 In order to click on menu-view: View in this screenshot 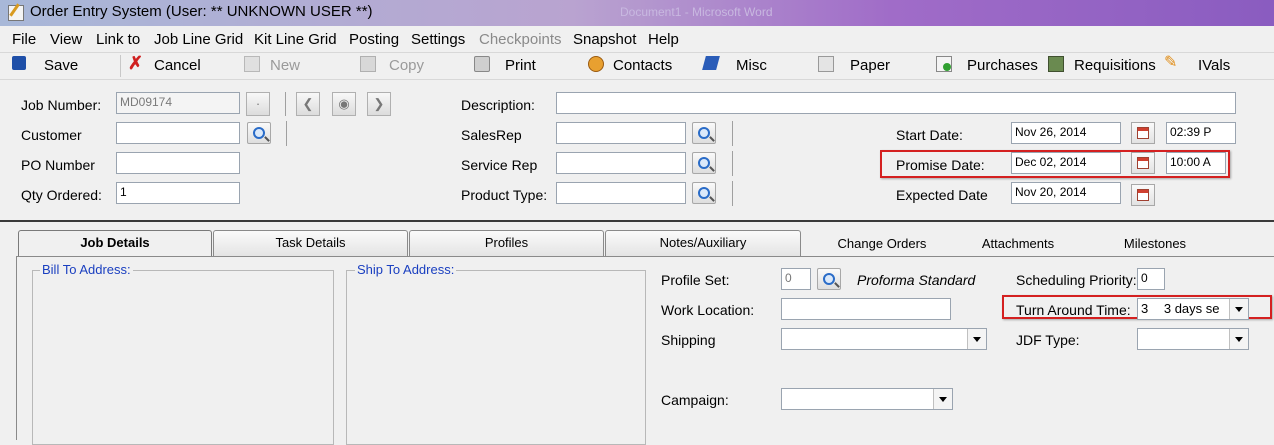, I will do `click(66, 39)`.